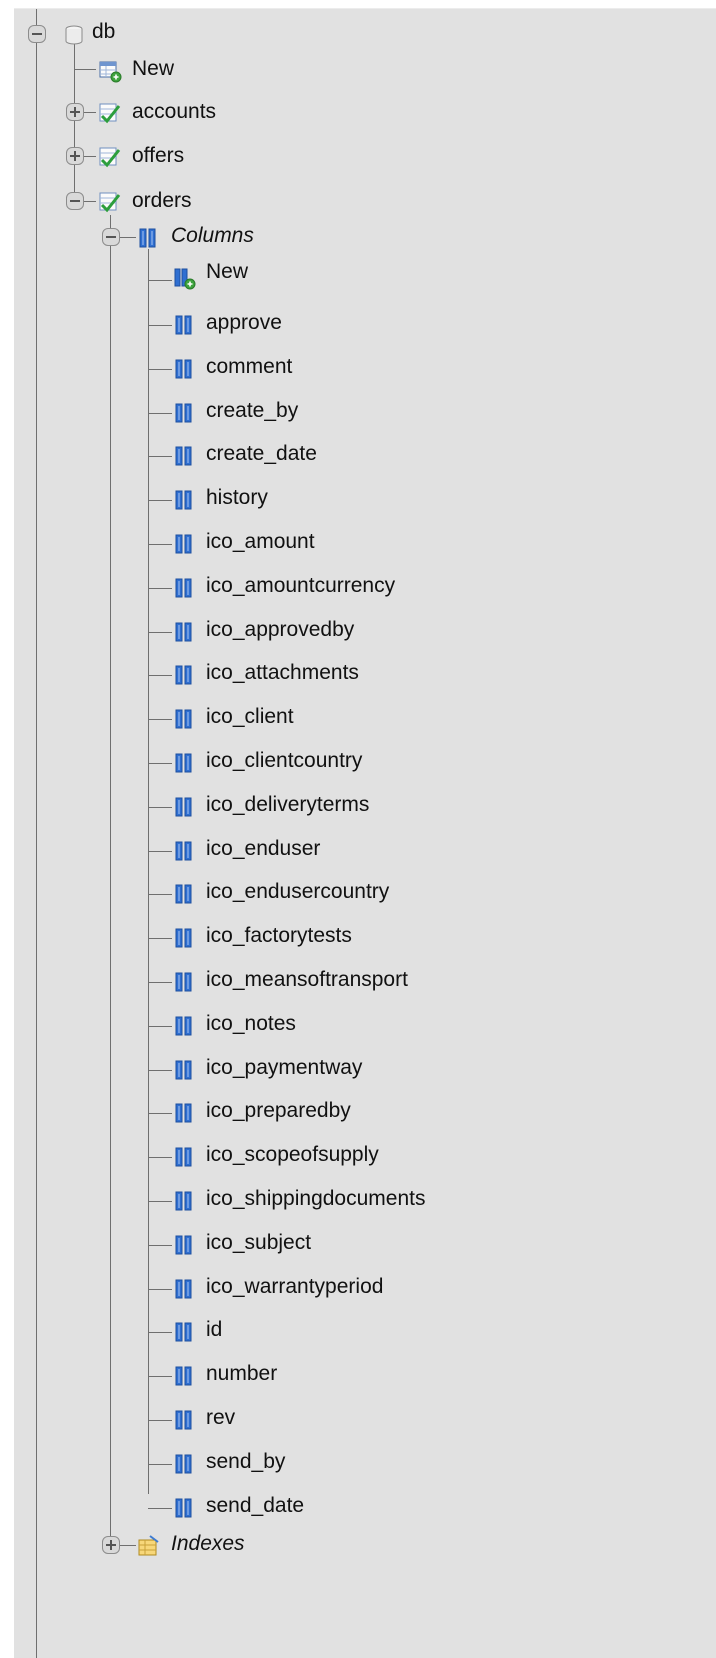  Describe the element at coordinates (315, 1199) in the screenshot. I see `column-item: ico_shippingdocuments` at that location.